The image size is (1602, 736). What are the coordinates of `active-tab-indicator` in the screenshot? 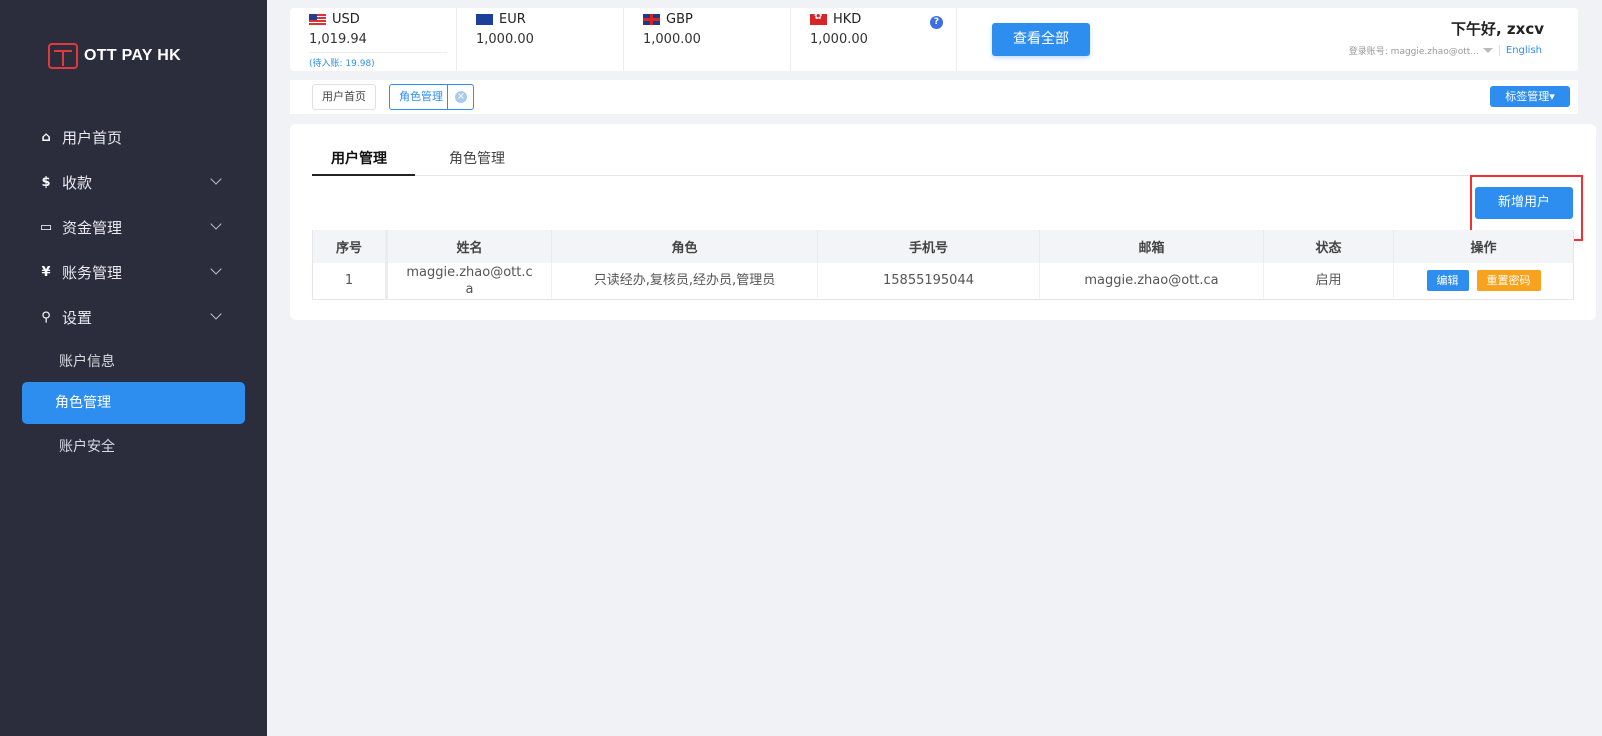 It's located at (363, 175).